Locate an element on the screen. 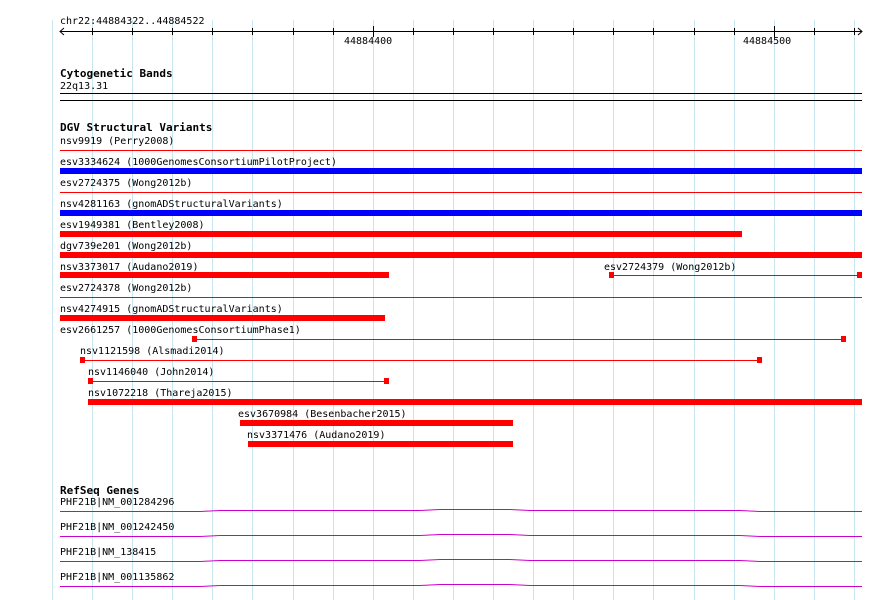 This screenshot has height=600, width=890. variant-label: esv2724378 (Wong2012b) is located at coordinates (126, 288).